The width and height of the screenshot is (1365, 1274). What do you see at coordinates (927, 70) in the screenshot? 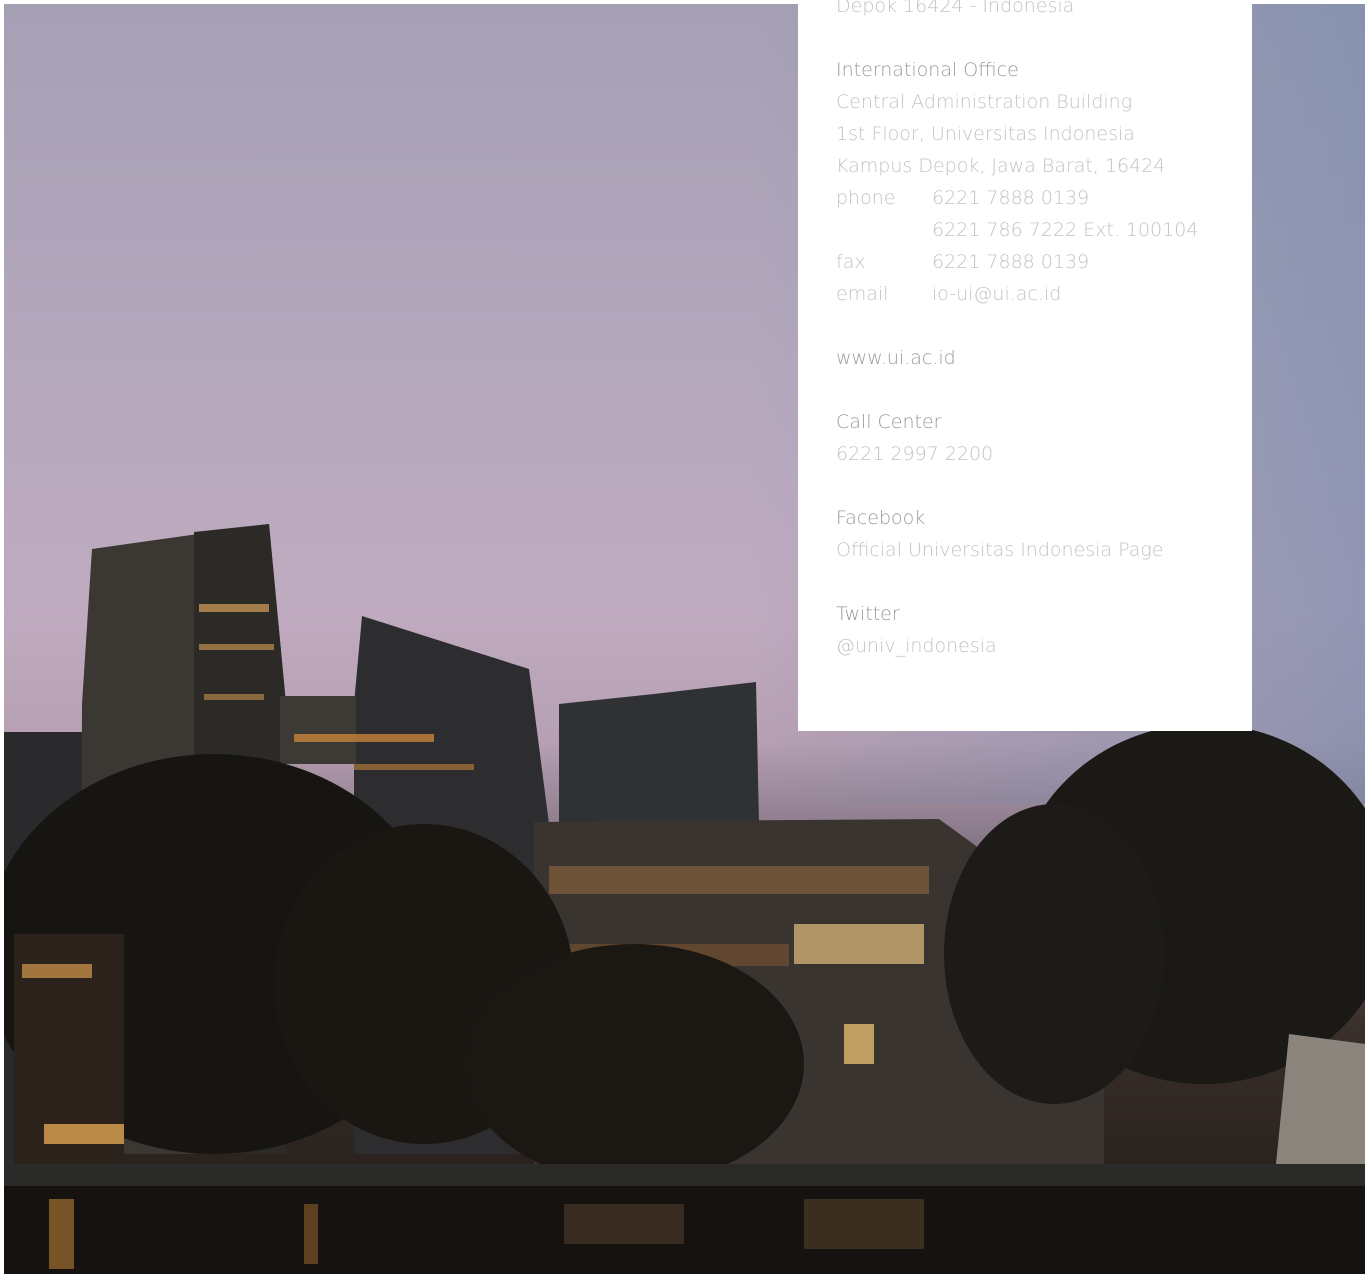
I see `international-office-heading: International Office` at bounding box center [927, 70].